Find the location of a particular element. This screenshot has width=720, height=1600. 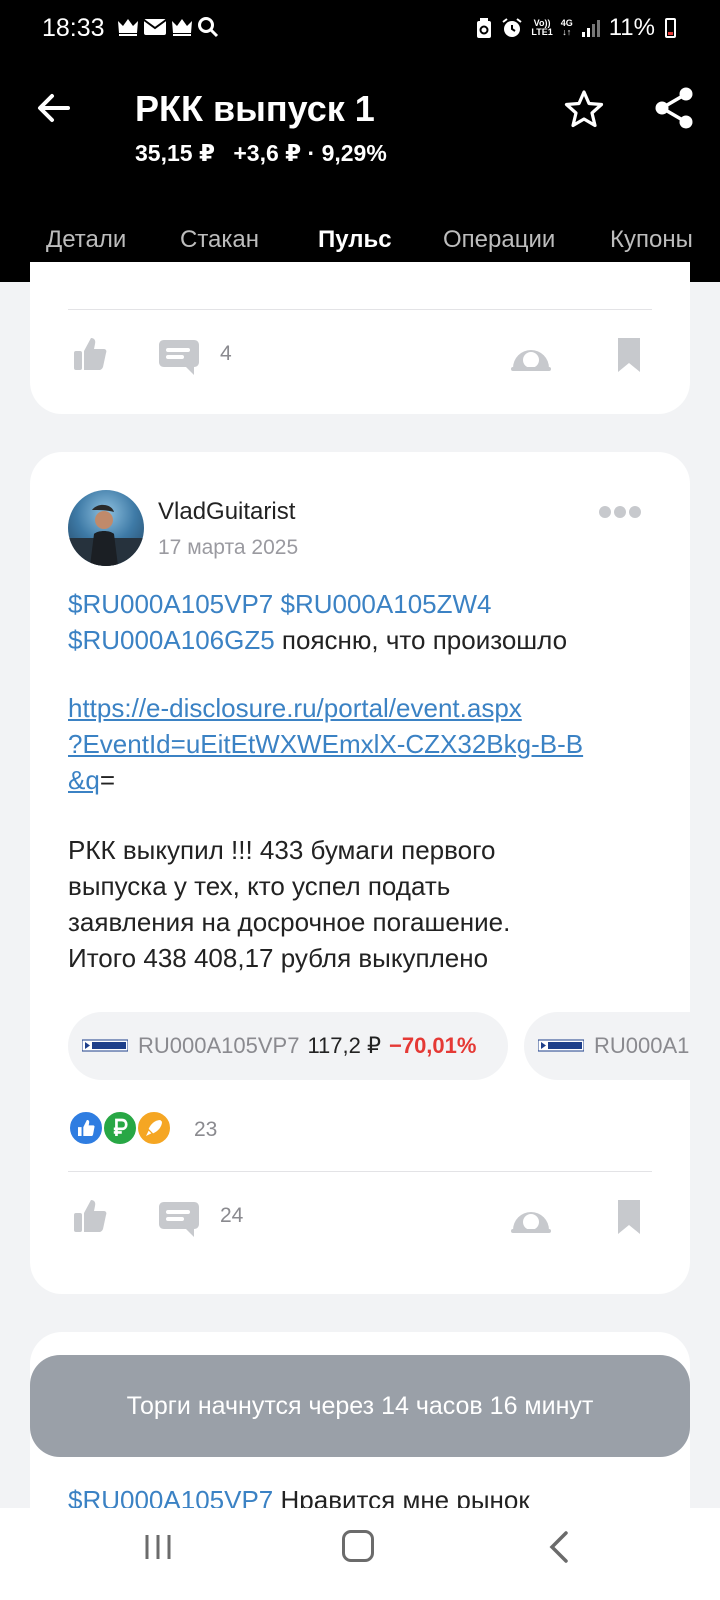

chip-code: RU000A1 is located at coordinates (642, 1045).